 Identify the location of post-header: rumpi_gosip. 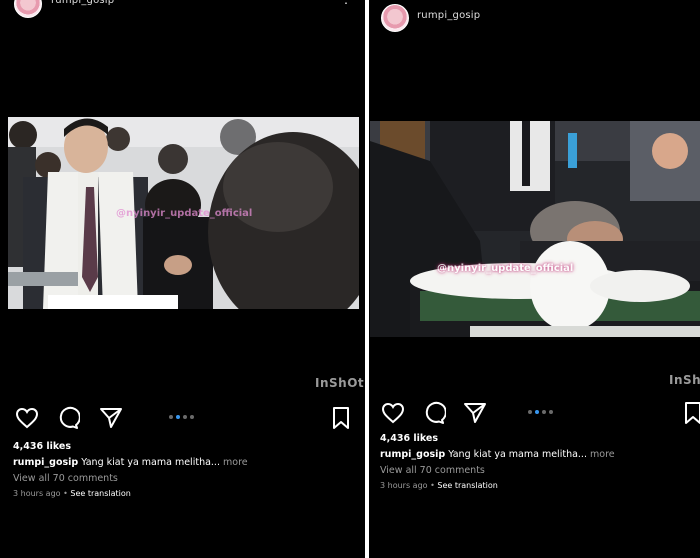
(534, 16).